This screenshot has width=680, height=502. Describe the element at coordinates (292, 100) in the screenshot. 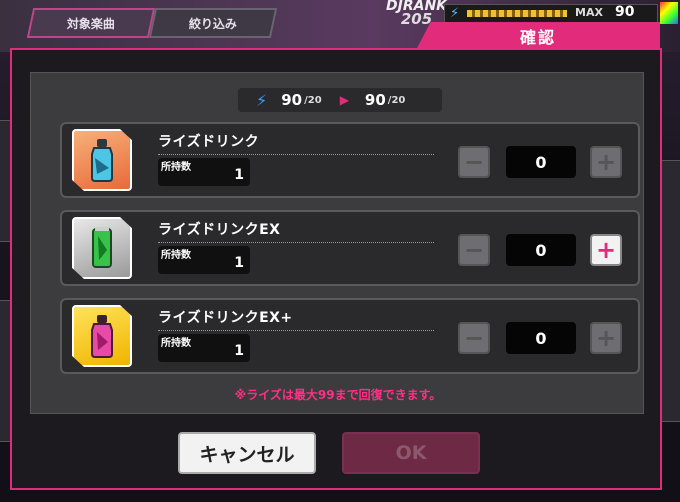

I see `stamina-current: 90` at that location.